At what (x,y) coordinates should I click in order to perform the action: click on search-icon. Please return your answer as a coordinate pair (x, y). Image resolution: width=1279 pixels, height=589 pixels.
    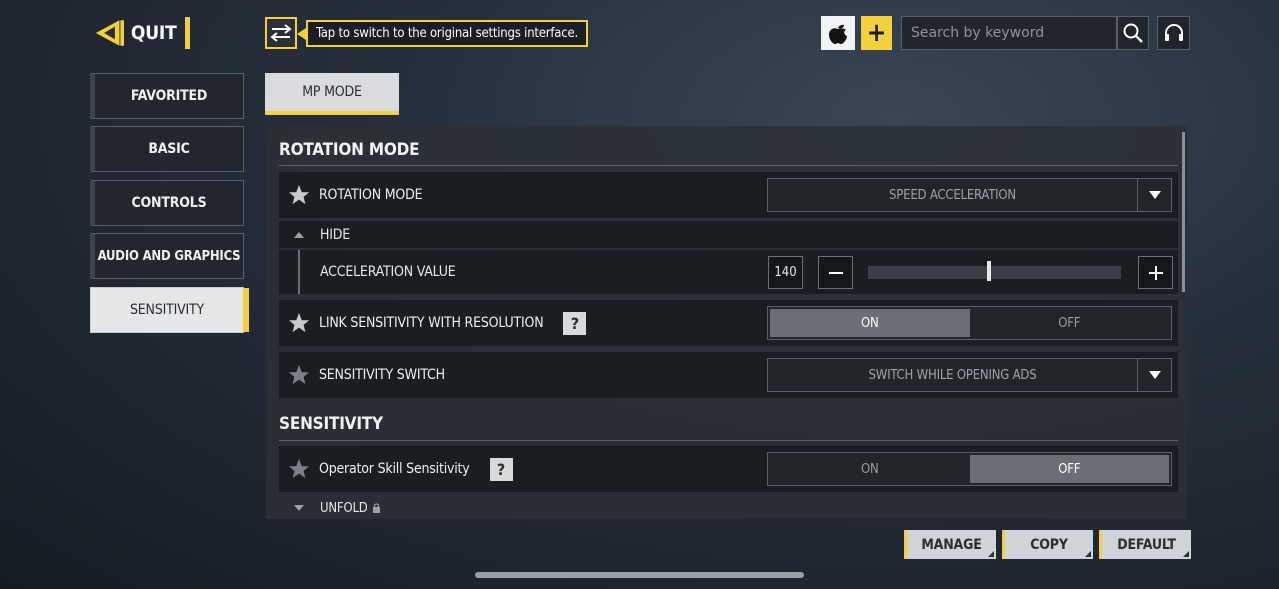
    Looking at the image, I should click on (1133, 33).